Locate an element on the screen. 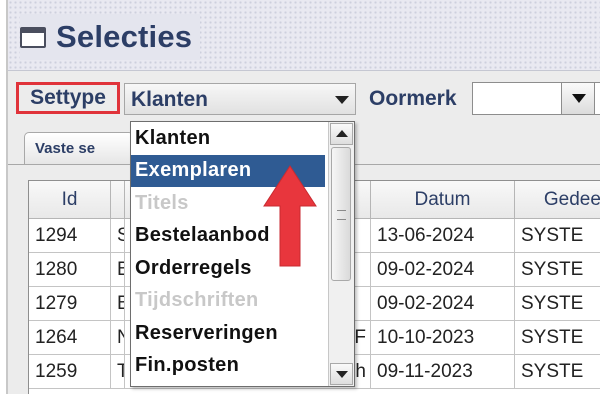 Image resolution: width=600 pixels, height=394 pixels. table-cell: 1259 is located at coordinates (70, 372).